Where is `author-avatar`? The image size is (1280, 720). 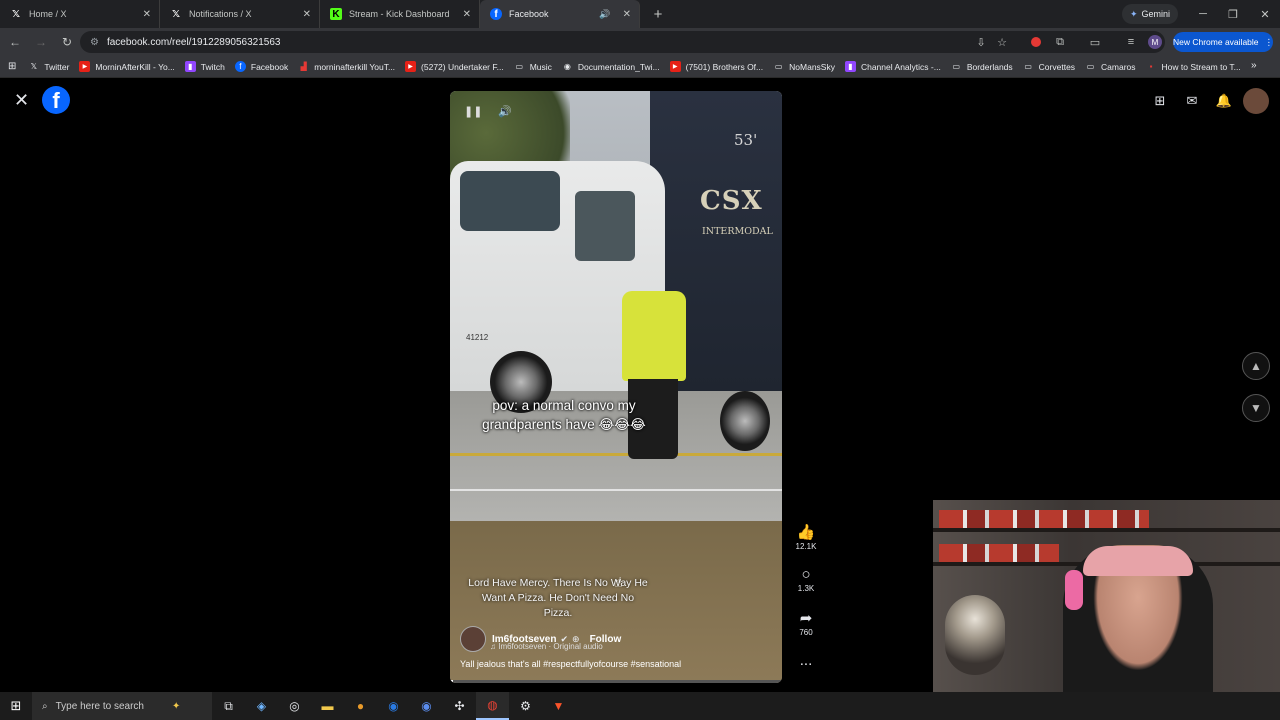 author-avatar is located at coordinates (473, 639).